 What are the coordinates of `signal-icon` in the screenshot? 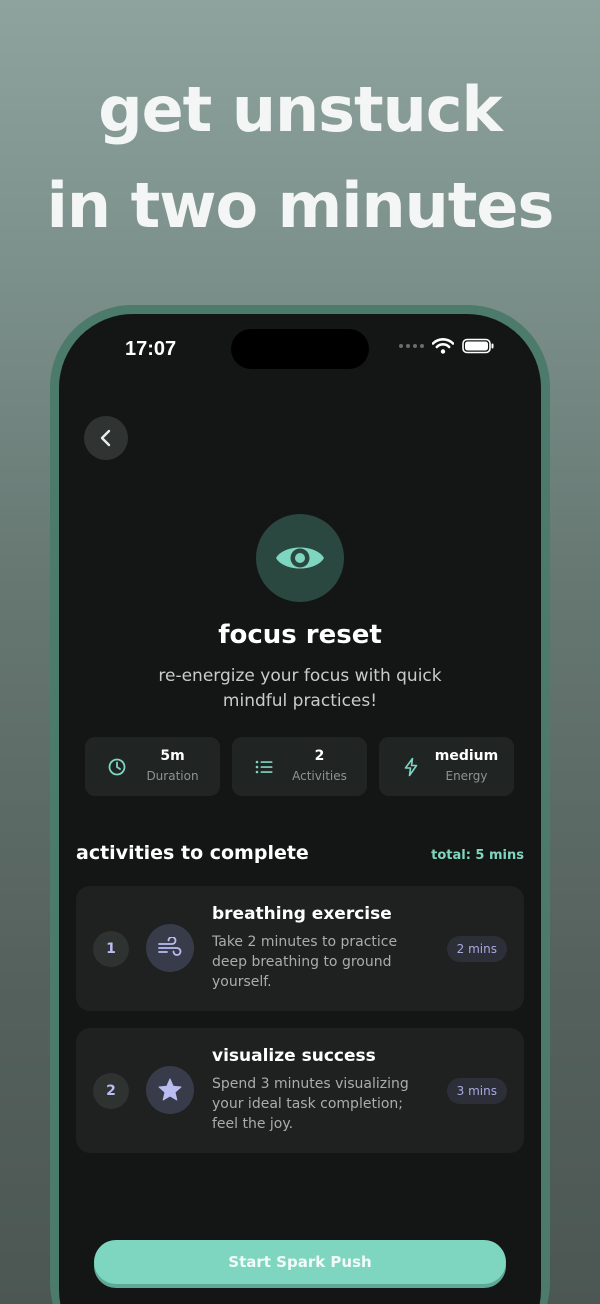 It's located at (411, 346).